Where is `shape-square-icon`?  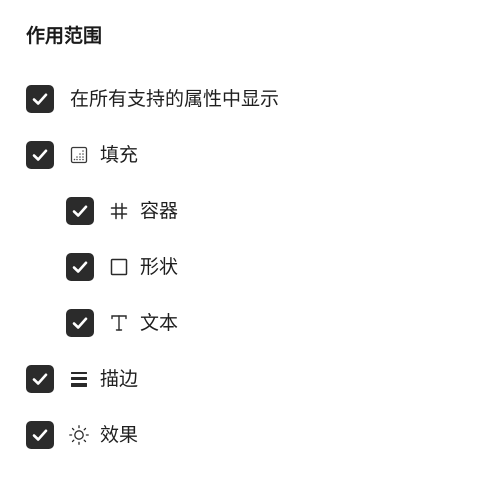
shape-square-icon is located at coordinates (119, 267).